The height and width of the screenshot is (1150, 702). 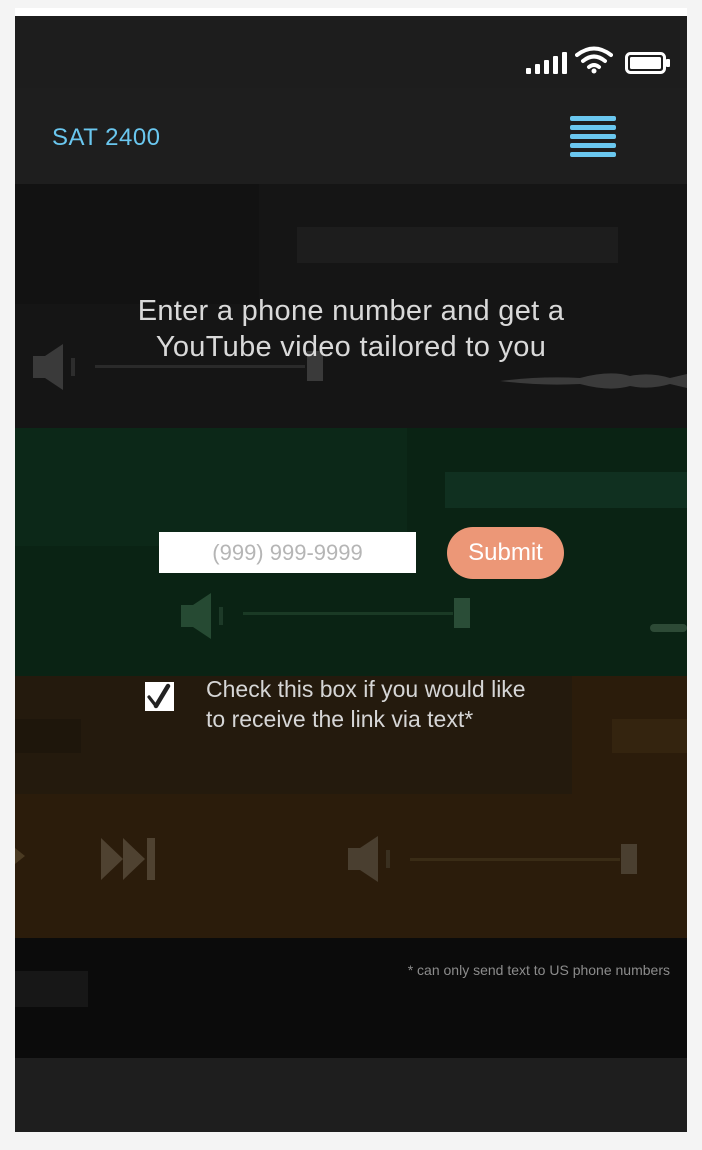 I want to click on screen-top-edge, so click(x=351, y=12).